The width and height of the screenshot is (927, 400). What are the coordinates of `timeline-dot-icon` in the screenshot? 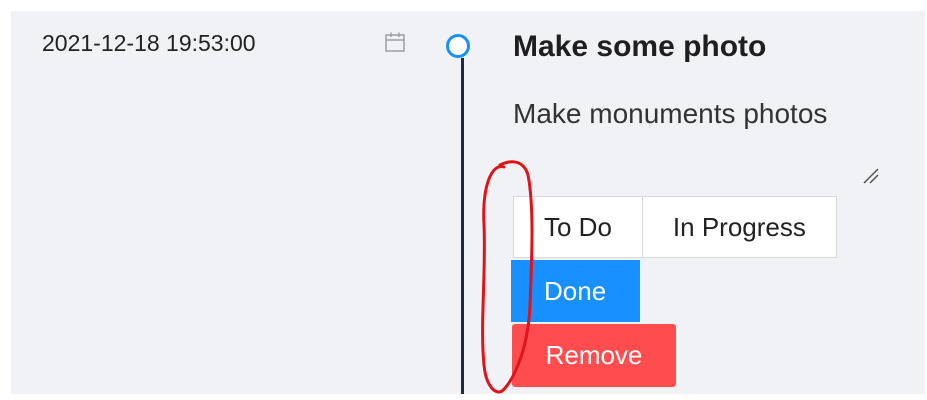 It's located at (458, 46).